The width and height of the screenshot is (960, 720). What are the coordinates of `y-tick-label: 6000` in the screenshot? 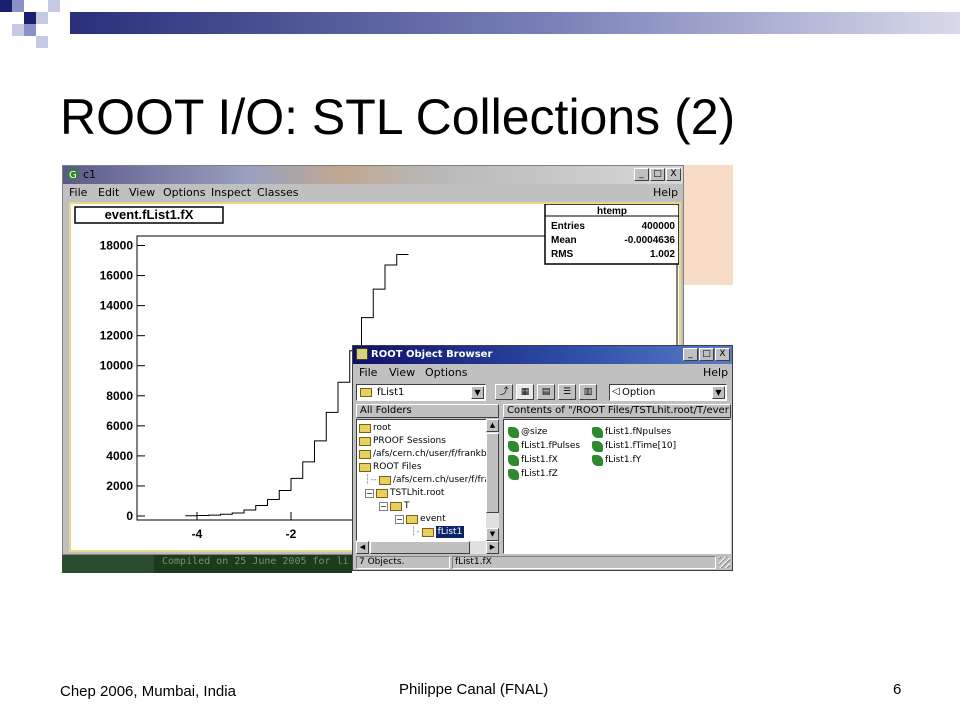 It's located at (119, 426).